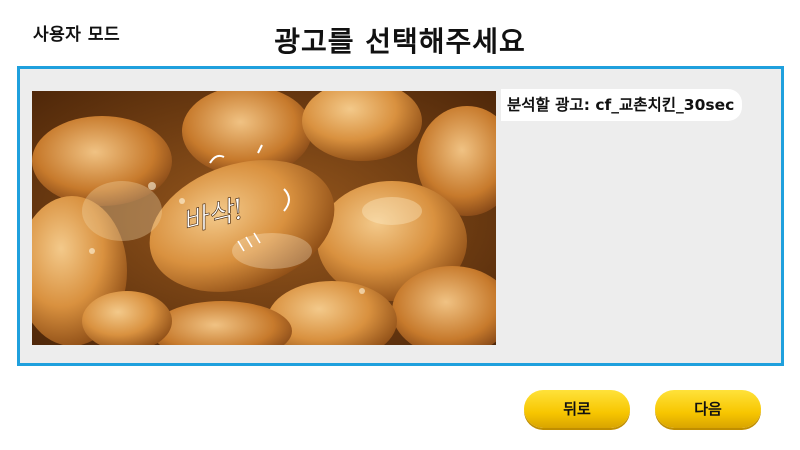 This screenshot has height=450, width=800. I want to click on selected-ad-prefix: 분석할 광고:, so click(548, 105).